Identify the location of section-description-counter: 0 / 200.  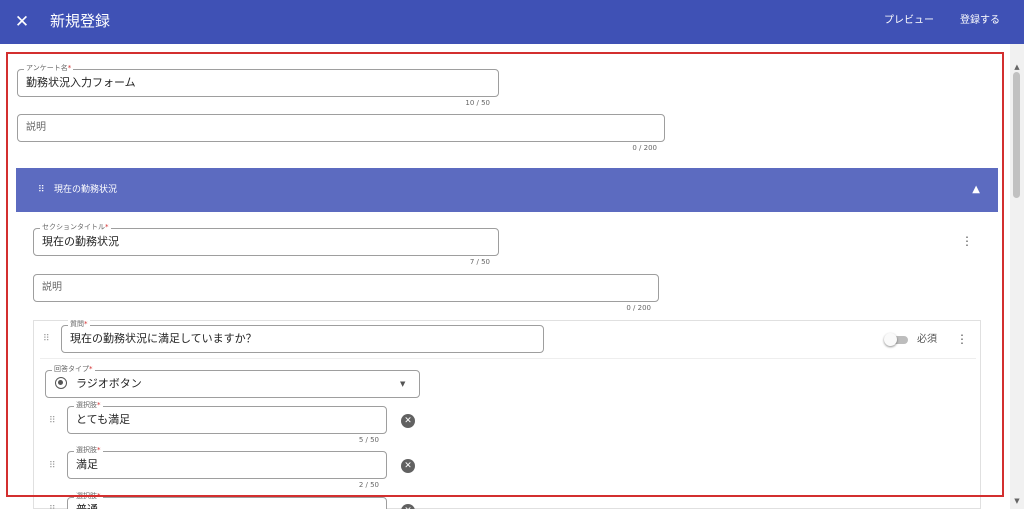
(638, 308).